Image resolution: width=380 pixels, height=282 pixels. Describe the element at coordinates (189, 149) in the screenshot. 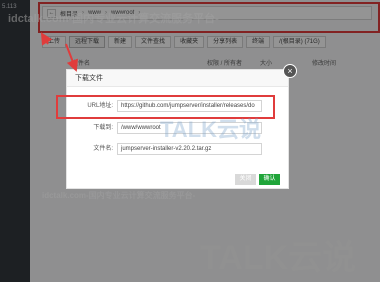

I see `filename-input: jumpserver-installer-v2.20.2.tar.gz` at that location.